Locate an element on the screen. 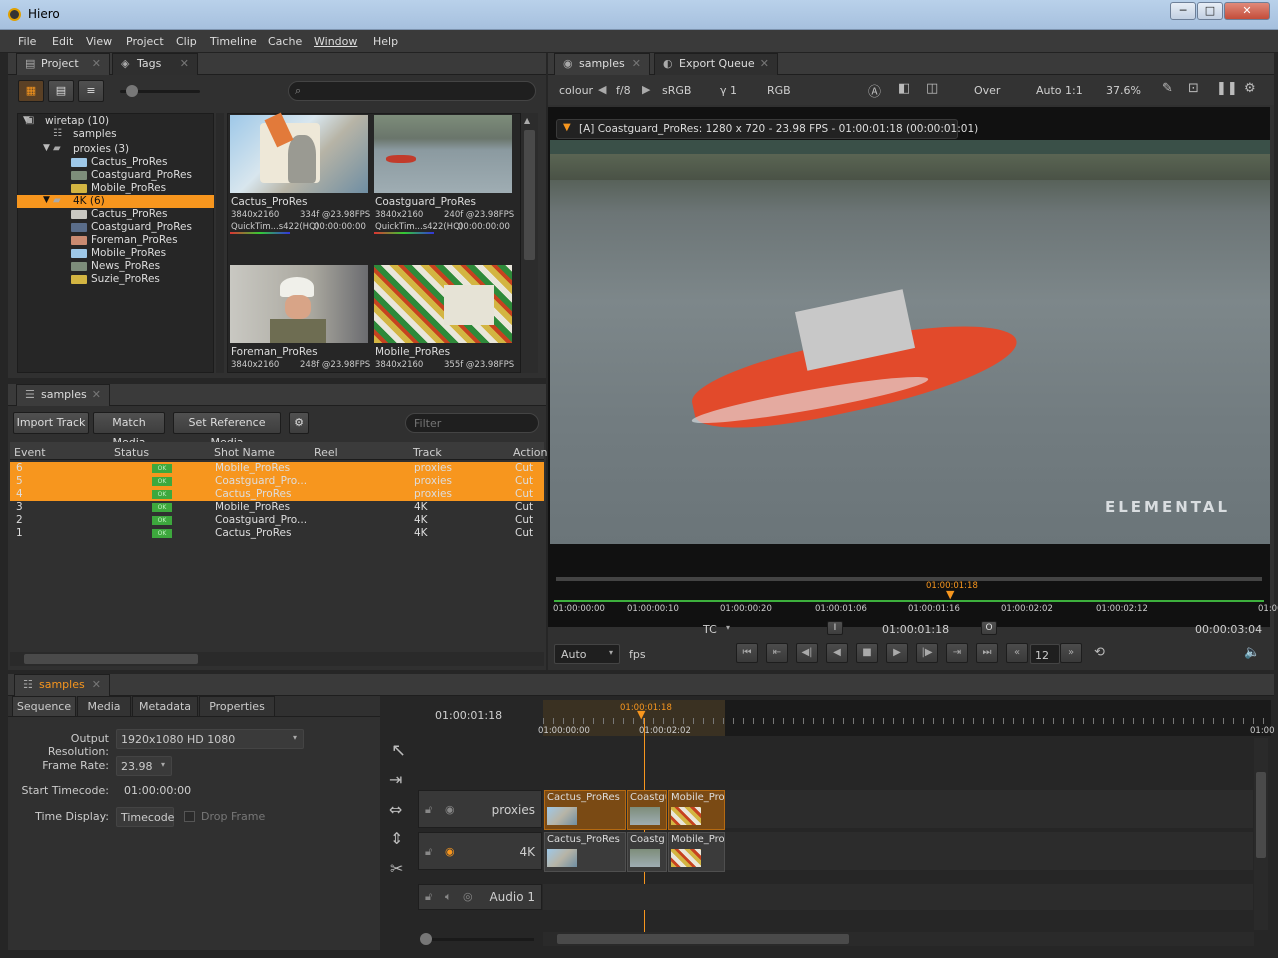 This screenshot has height=958, width=1278. col-action: Action is located at coordinates (530, 452).